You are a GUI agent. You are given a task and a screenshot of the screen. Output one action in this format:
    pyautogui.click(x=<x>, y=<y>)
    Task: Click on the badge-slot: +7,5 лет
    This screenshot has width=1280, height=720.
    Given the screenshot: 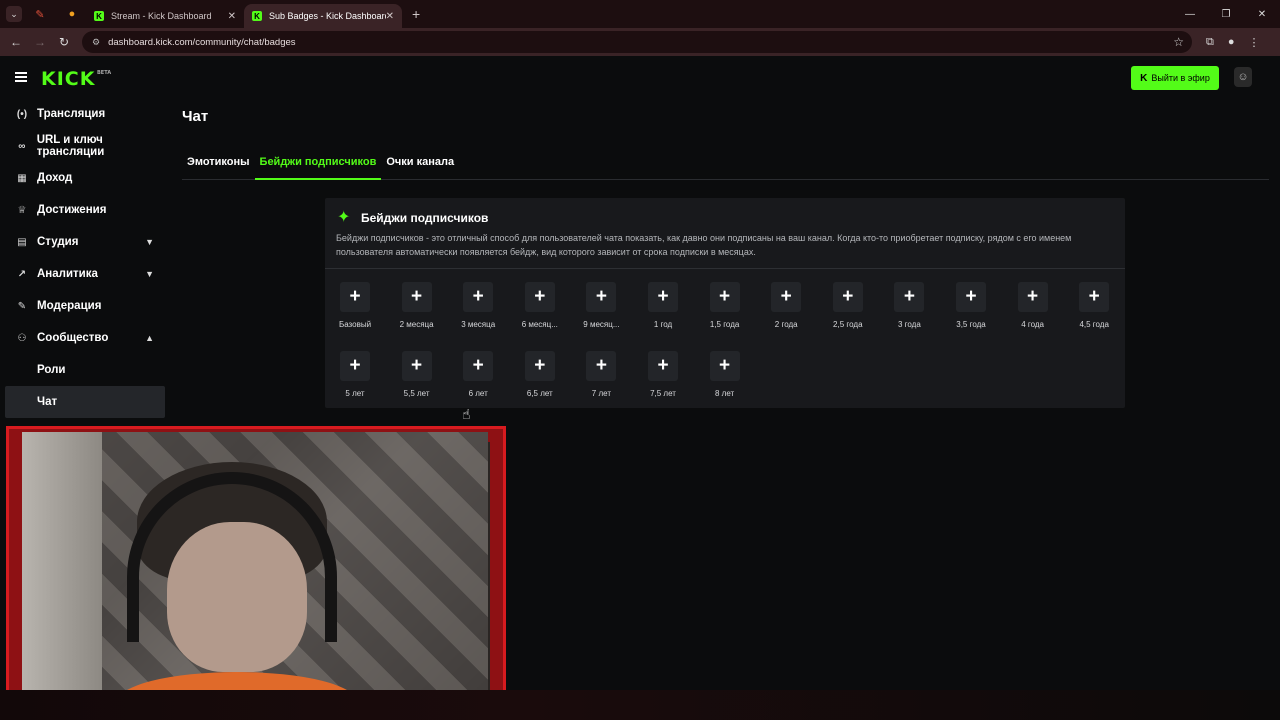 What is the action you would take?
    pyautogui.click(x=663, y=374)
    